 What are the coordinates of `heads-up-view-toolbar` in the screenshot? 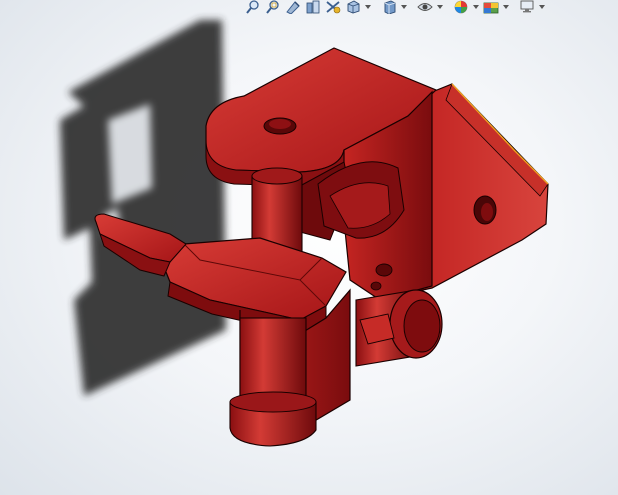 It's located at (431, 7).